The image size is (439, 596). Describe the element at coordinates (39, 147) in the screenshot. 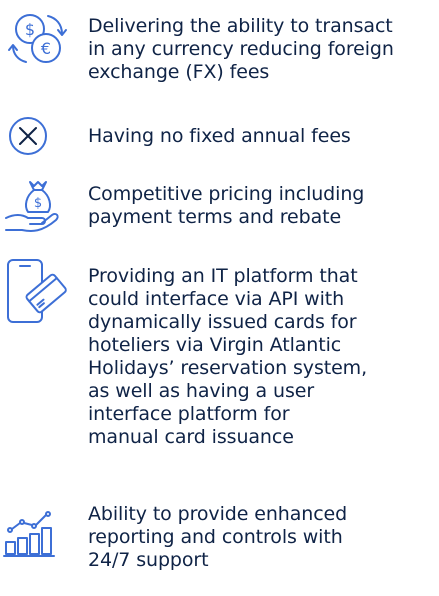

I see `no-fee-icon` at that location.